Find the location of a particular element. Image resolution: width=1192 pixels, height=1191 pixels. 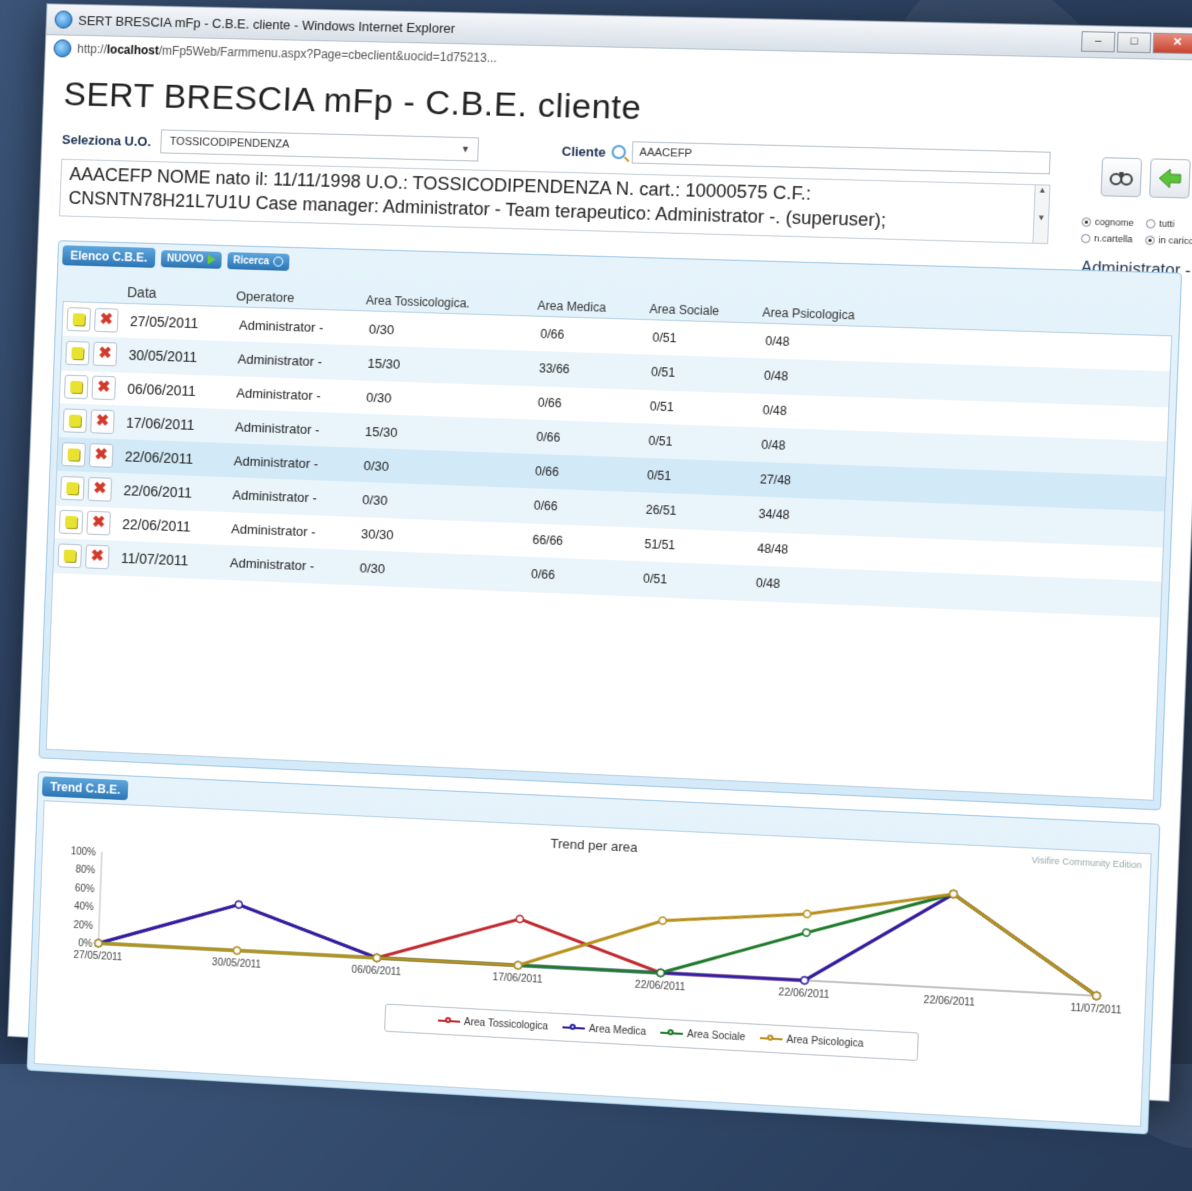

patient-info-scrollbar: ▲ ▼ is located at coordinates (1042, 214).